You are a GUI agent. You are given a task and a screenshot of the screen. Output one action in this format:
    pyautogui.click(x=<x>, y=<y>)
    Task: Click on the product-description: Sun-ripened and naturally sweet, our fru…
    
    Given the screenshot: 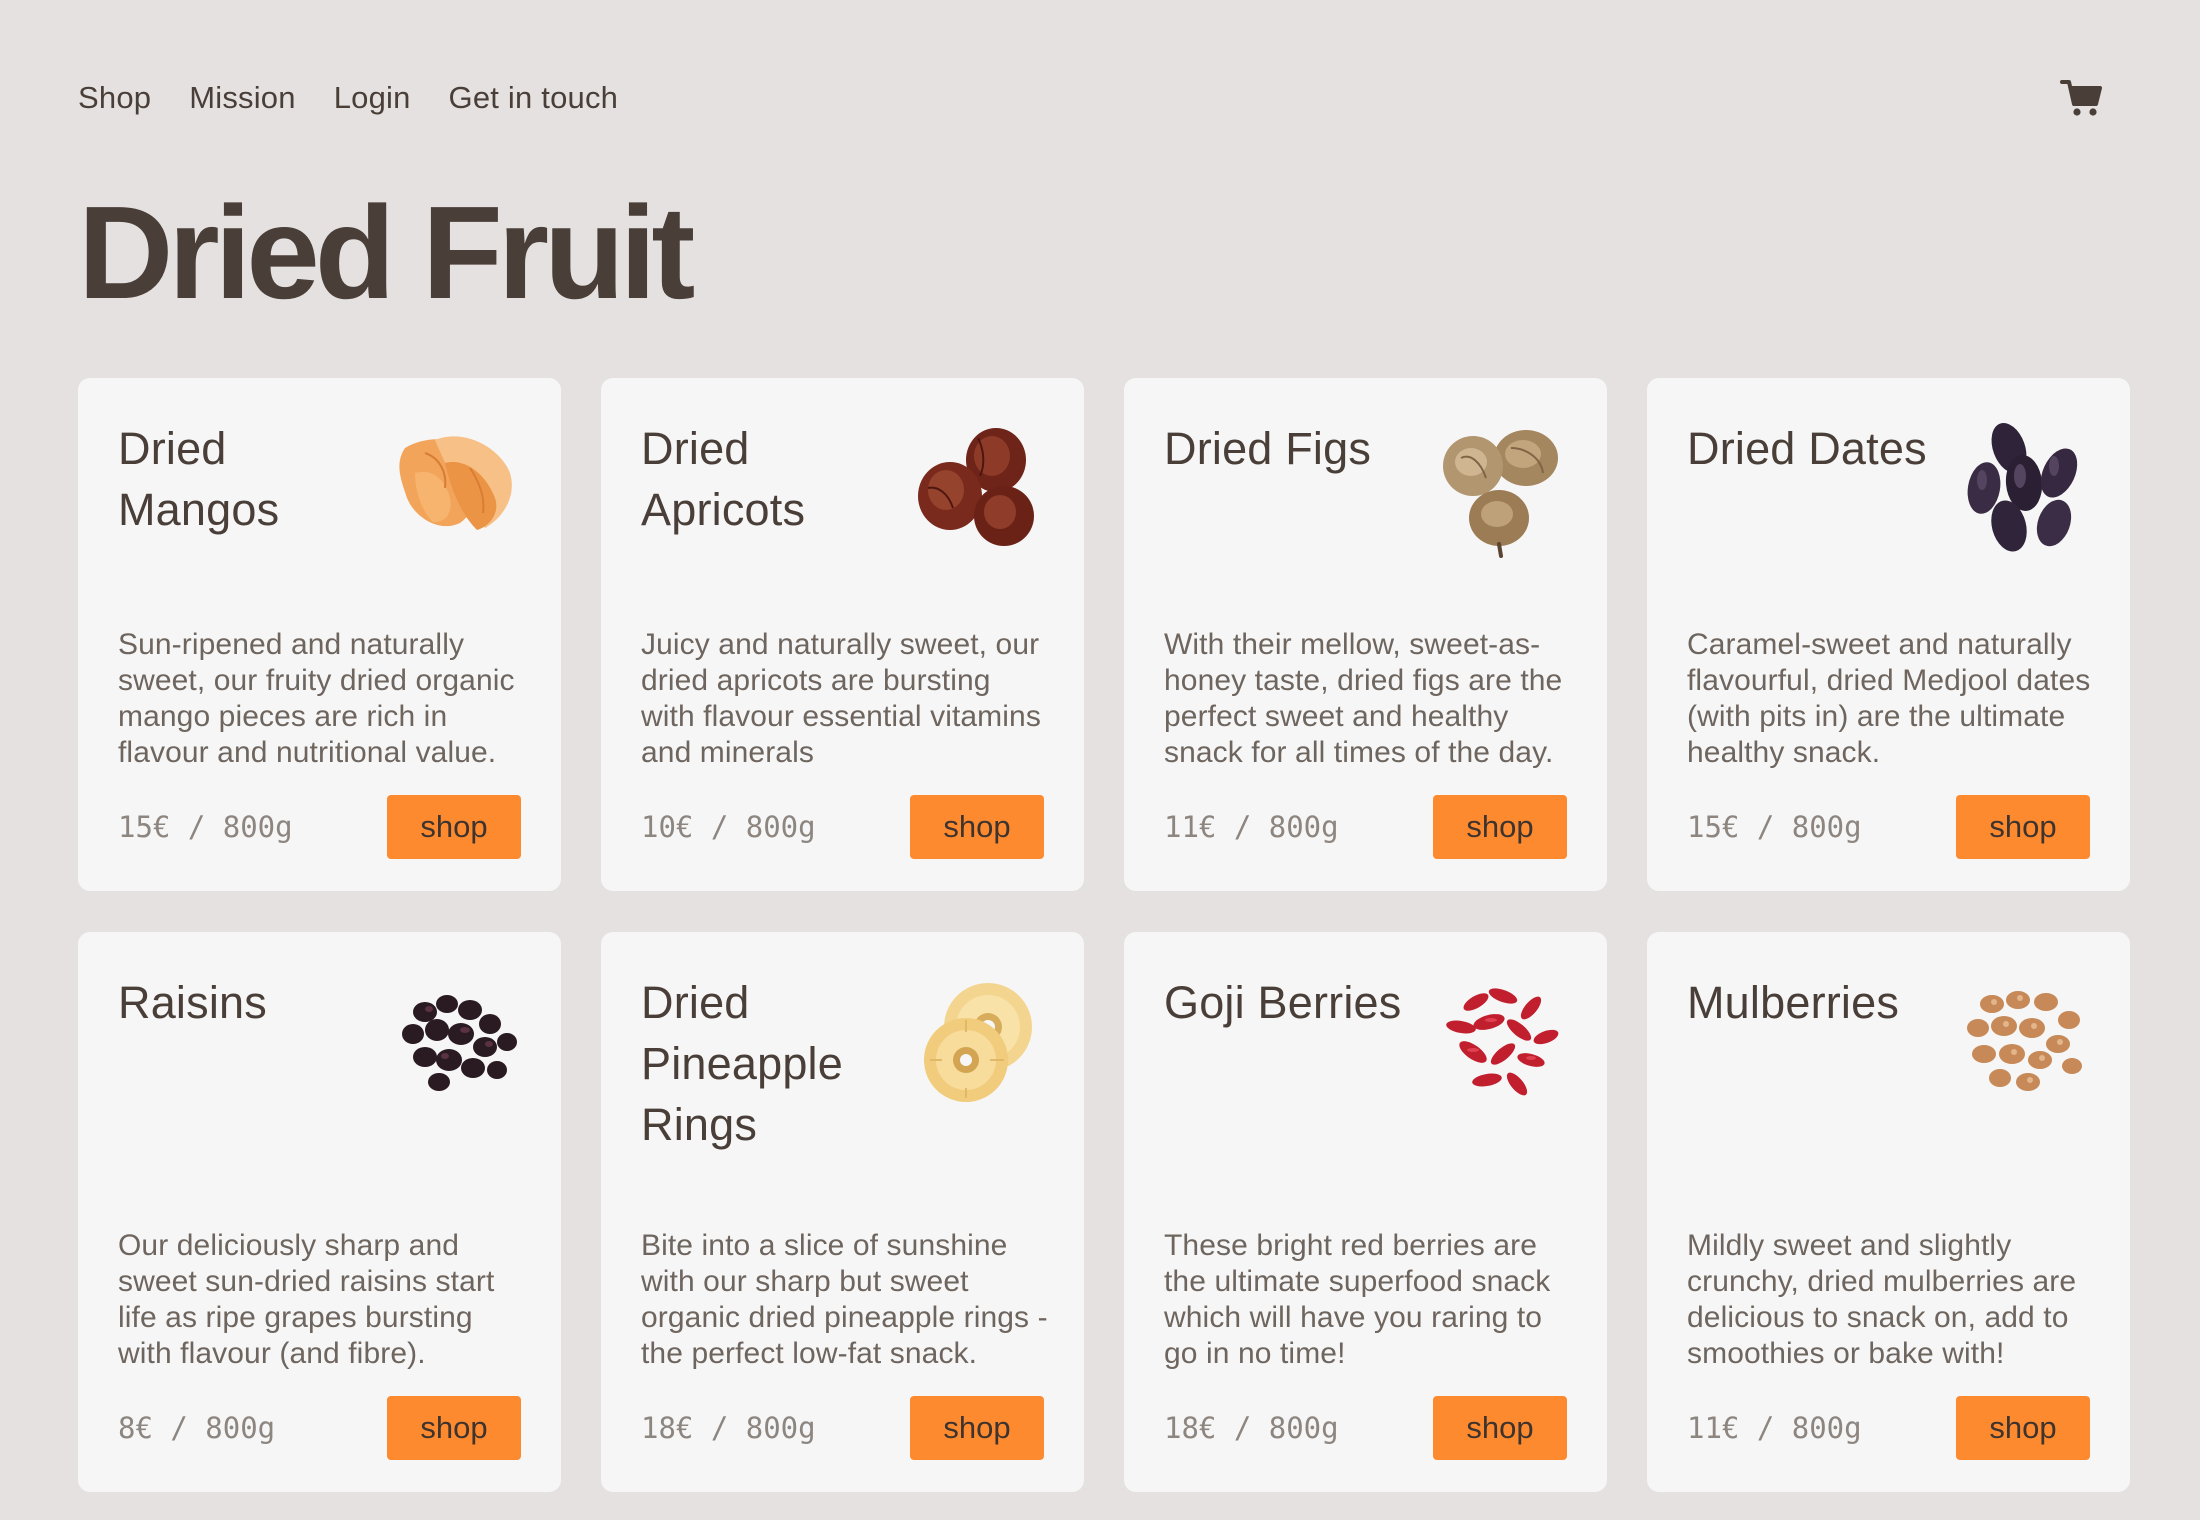 What is the action you would take?
    pyautogui.click(x=316, y=698)
    